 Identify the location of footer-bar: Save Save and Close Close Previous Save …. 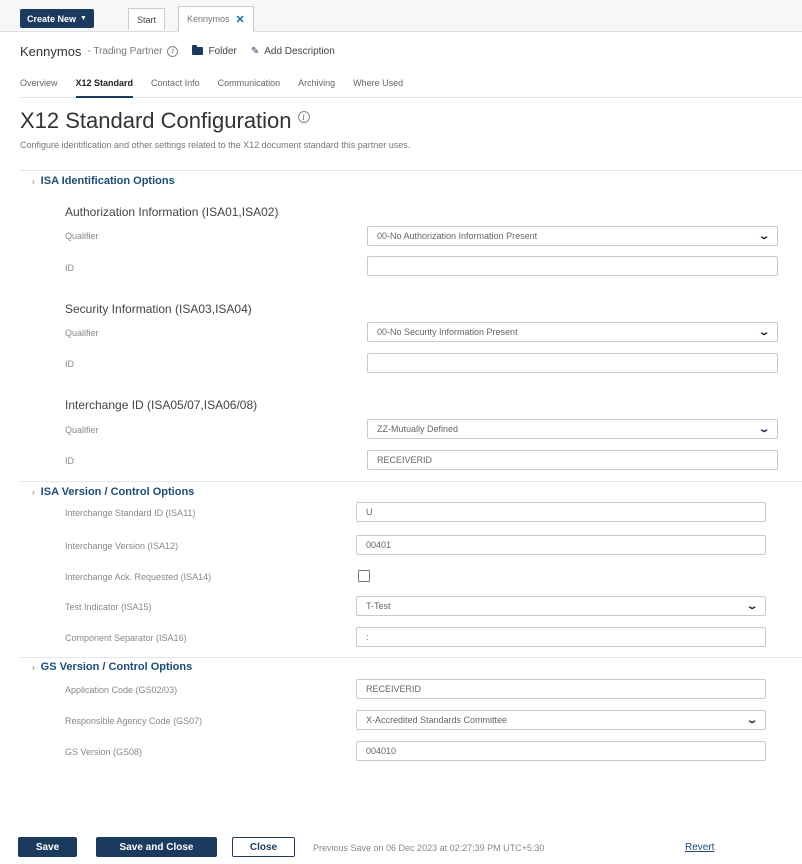
(401, 847).